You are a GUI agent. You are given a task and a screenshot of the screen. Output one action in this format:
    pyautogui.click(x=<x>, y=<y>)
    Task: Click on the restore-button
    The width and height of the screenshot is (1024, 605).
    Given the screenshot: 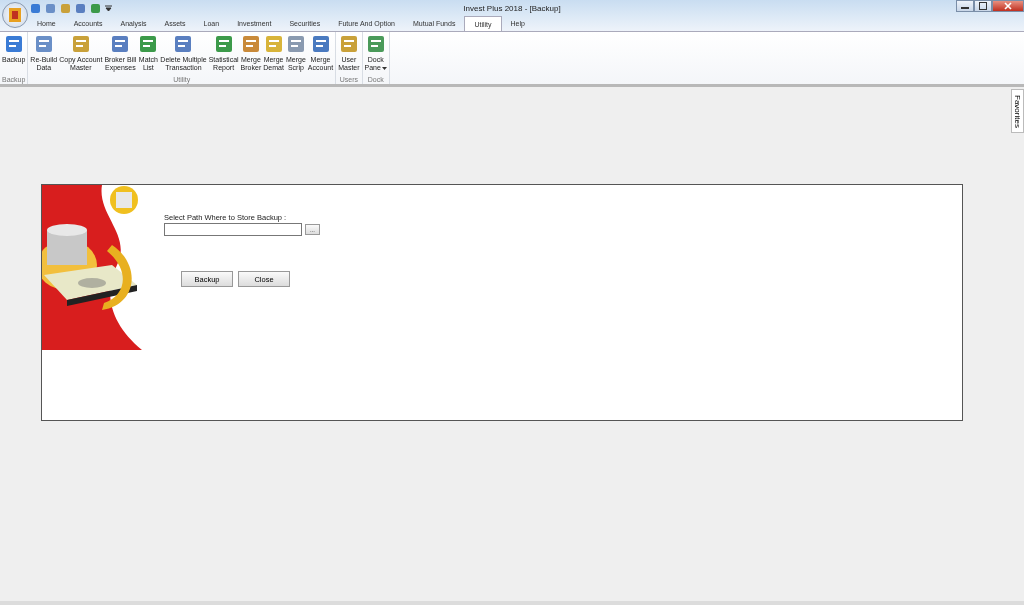 What is the action you would take?
    pyautogui.click(x=983, y=6)
    